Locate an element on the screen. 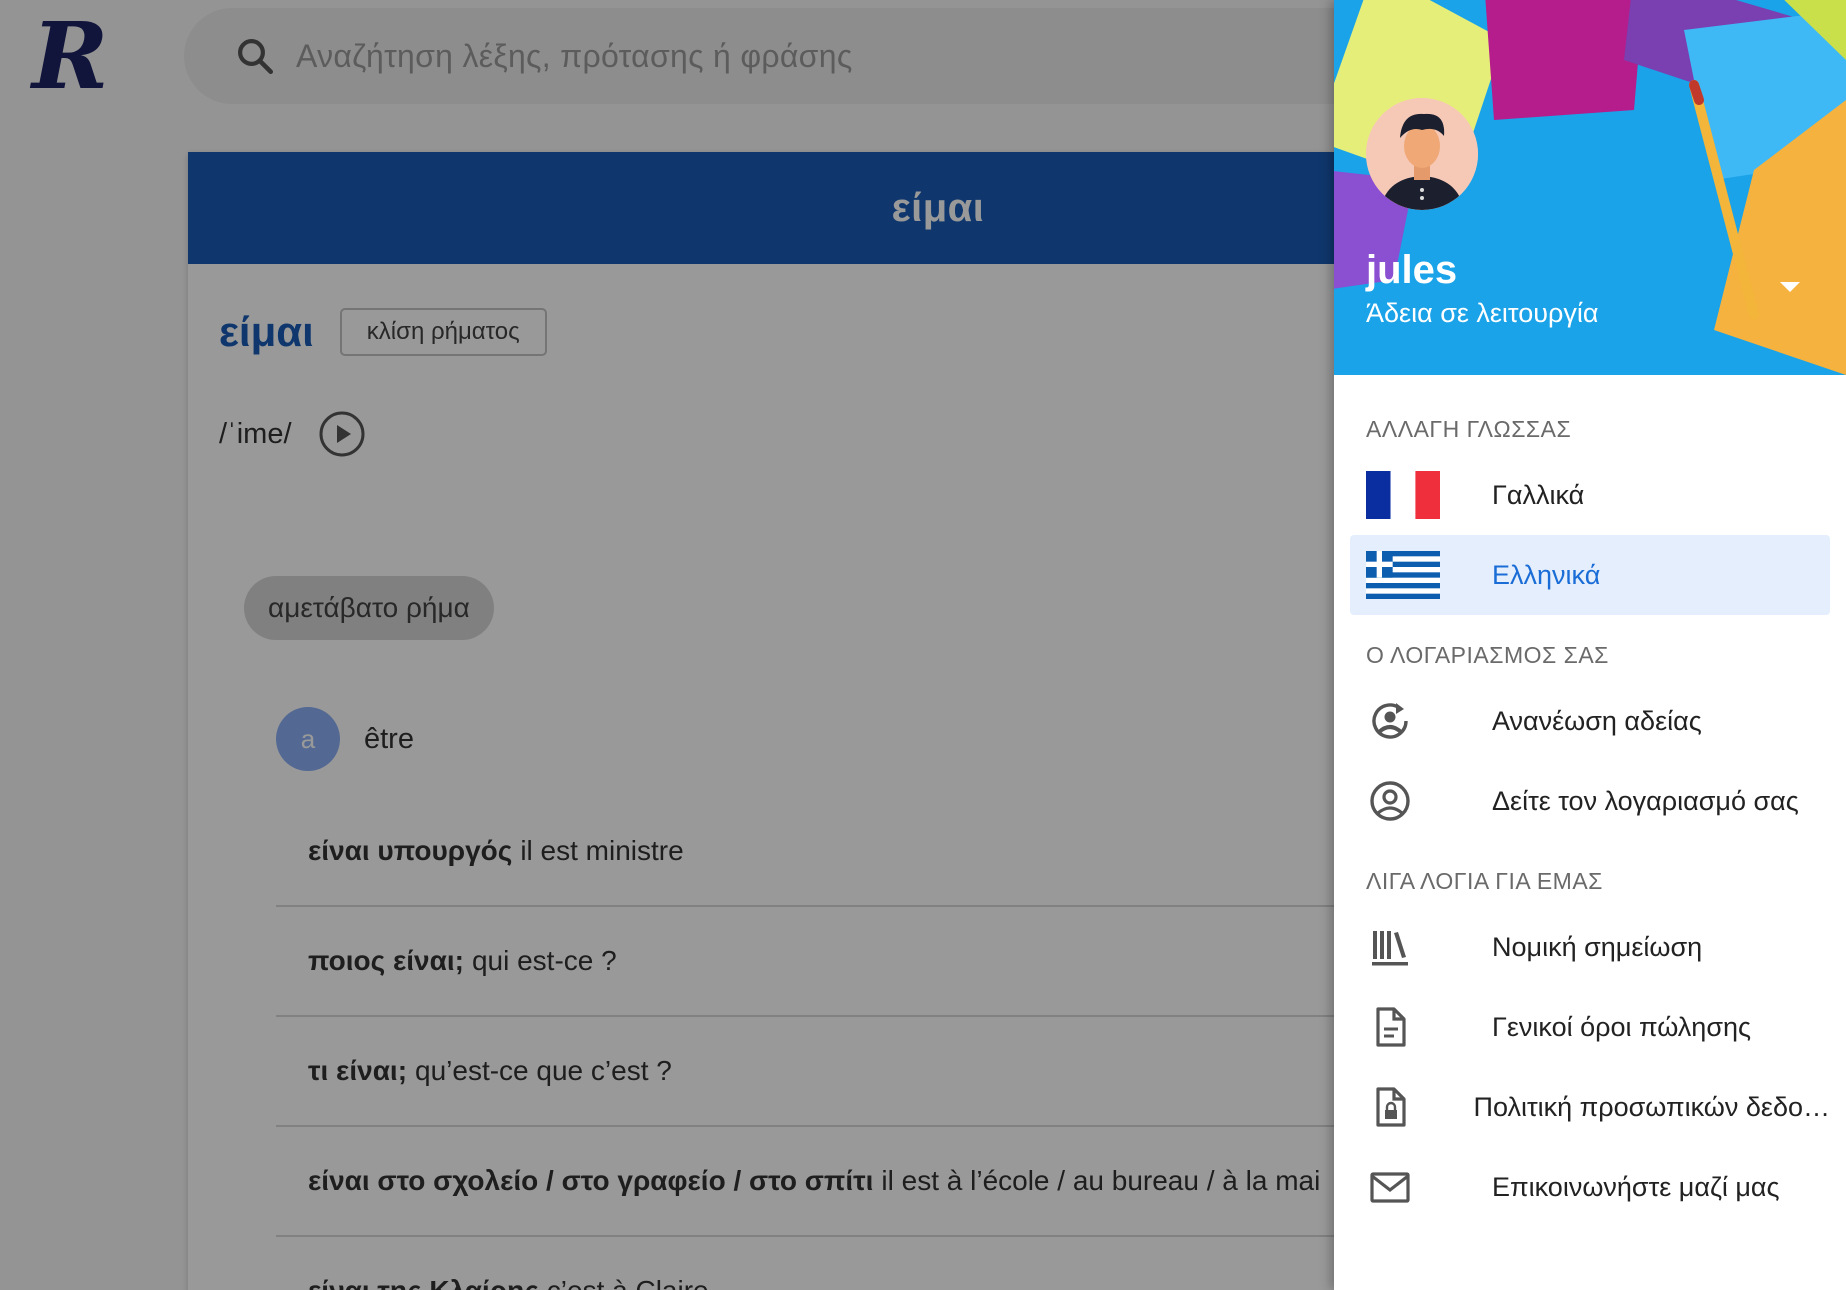  user-name: jules is located at coordinates (1412, 270).